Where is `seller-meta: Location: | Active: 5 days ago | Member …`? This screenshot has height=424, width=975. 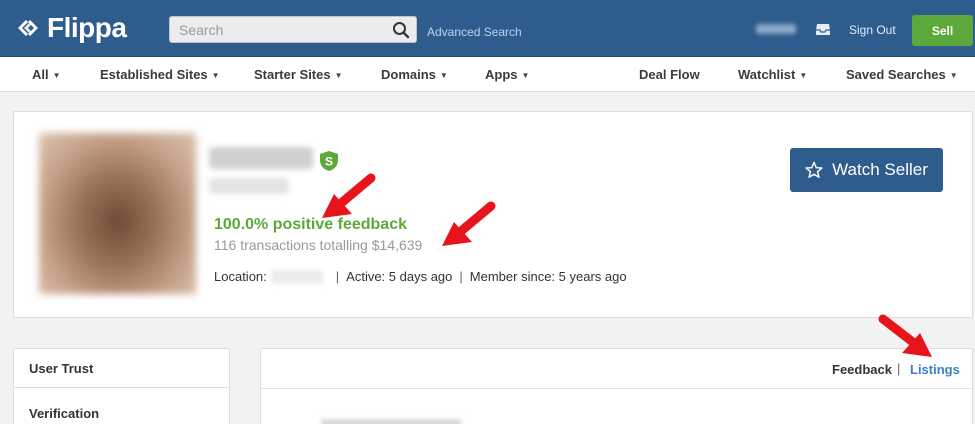
seller-meta: Location: | Active: 5 days ago | Member … is located at coordinates (420, 276).